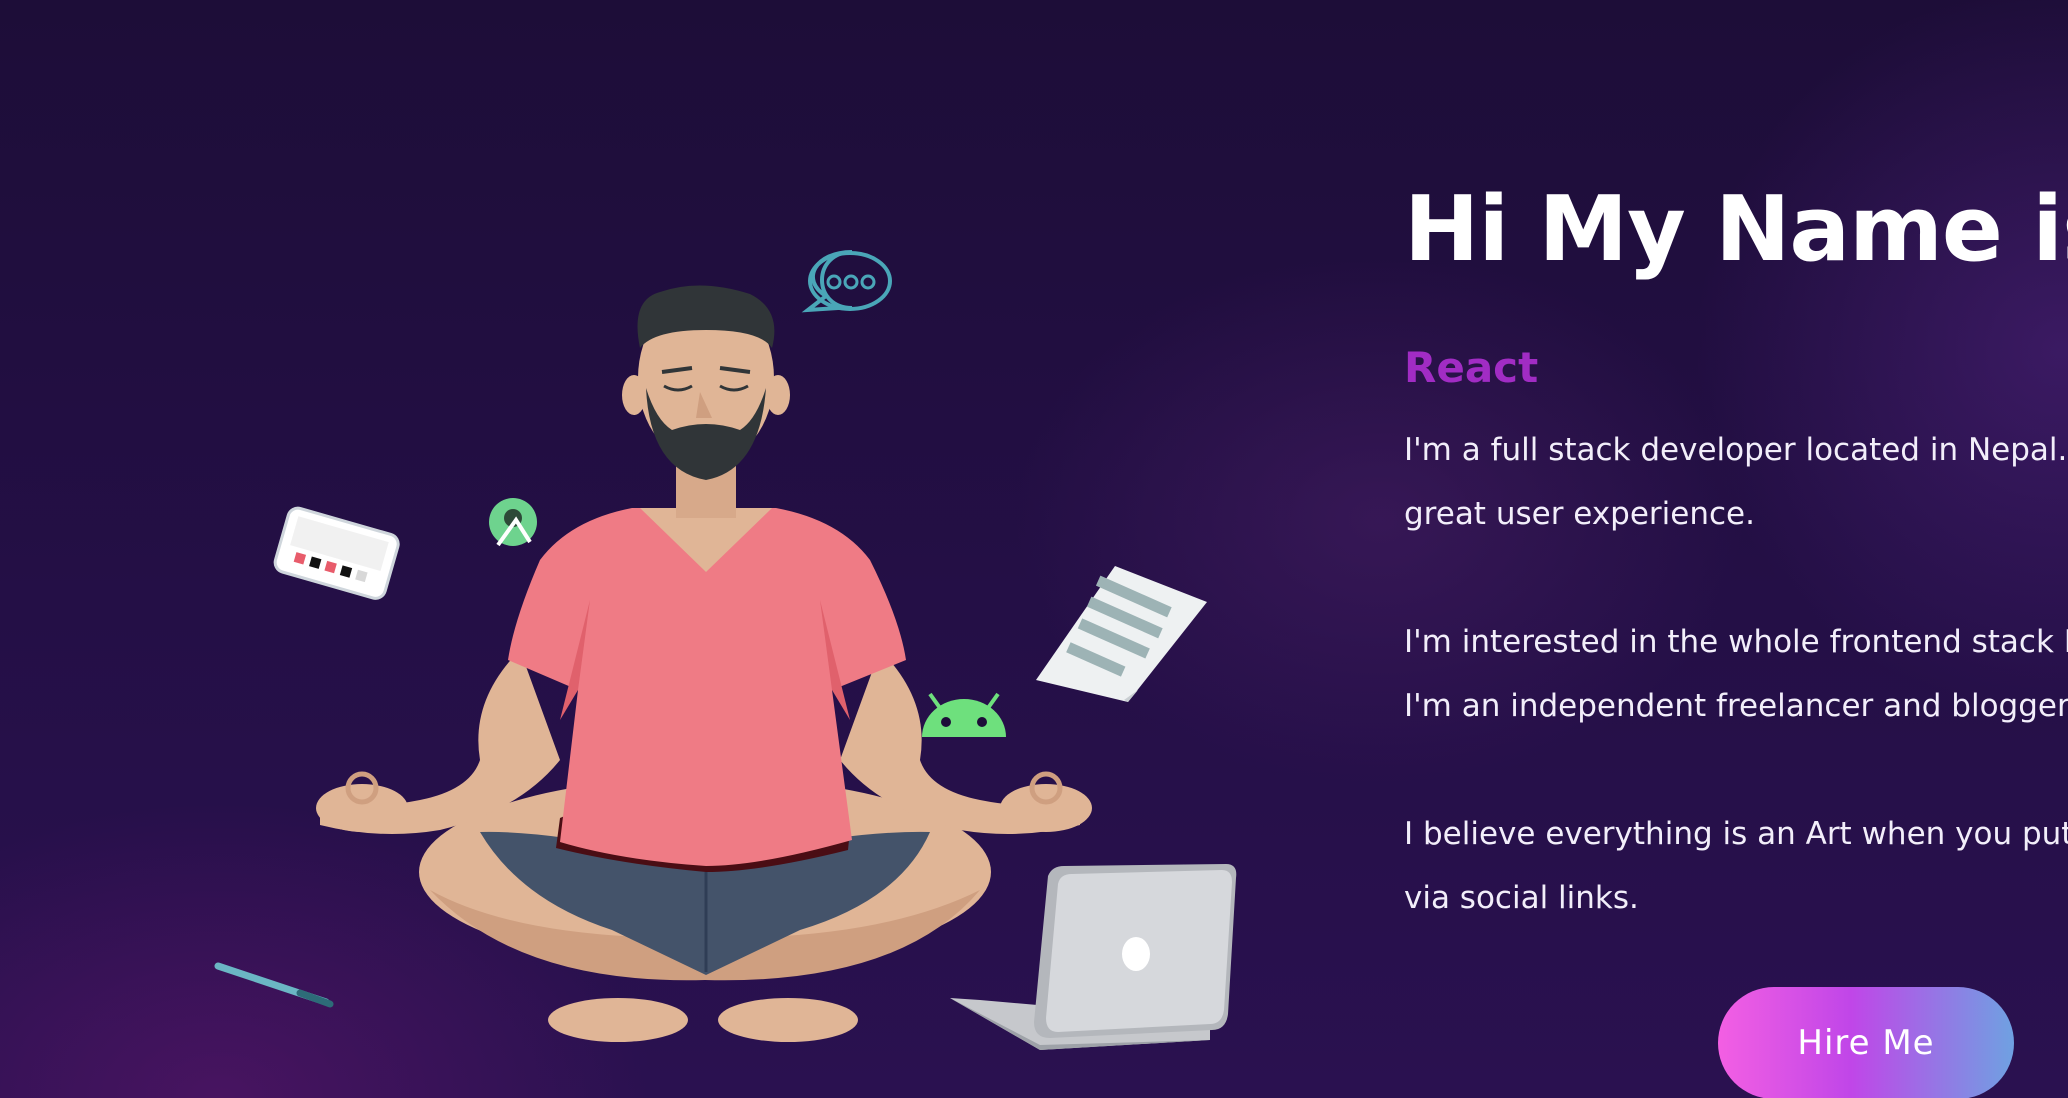  Describe the element at coordinates (1736, 229) in the screenshot. I see `greeting-heading: Hi My Name is Ay` at that location.